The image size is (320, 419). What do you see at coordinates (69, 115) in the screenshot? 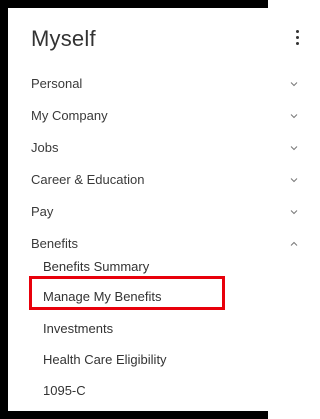
I see `nav-item-label: My Company` at bounding box center [69, 115].